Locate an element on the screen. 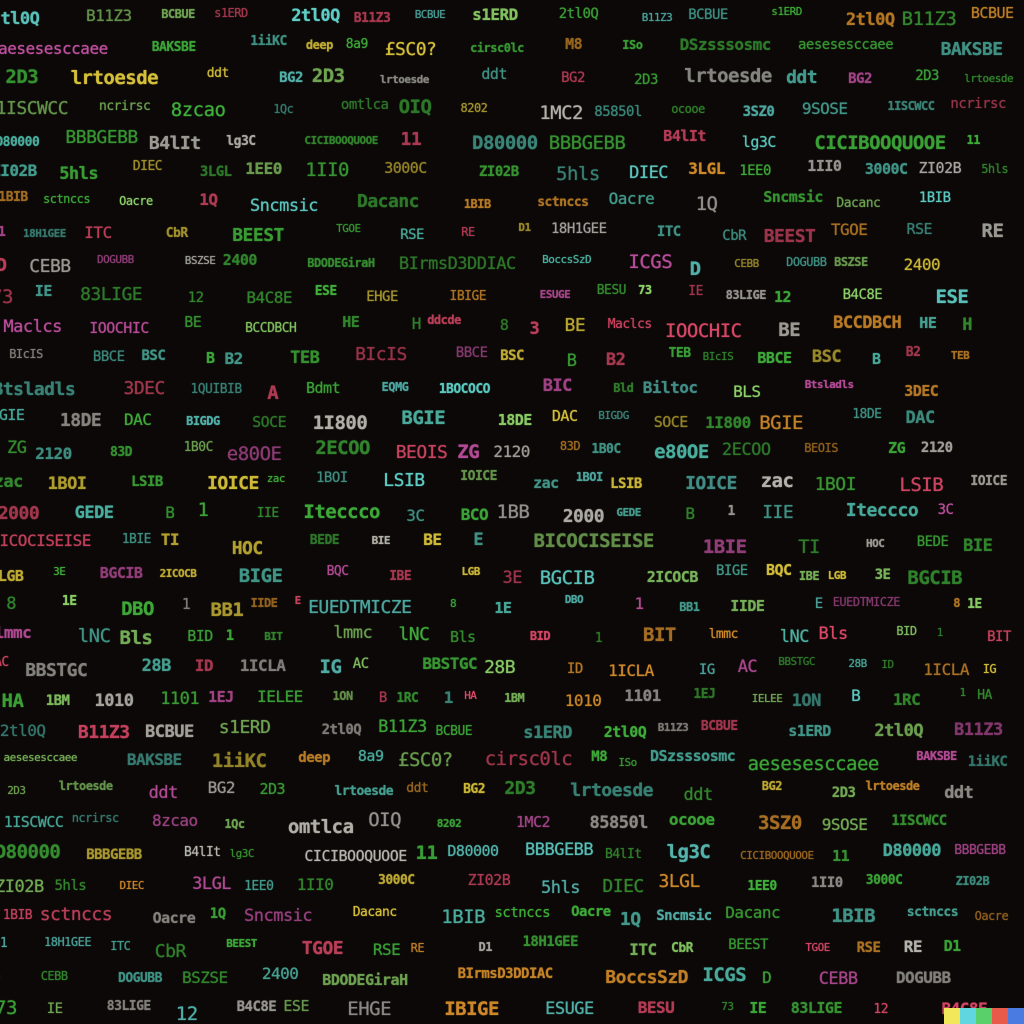 The height and width of the screenshot is (1024, 1024). glyph-fragment: 1EE0 is located at coordinates (263, 168).